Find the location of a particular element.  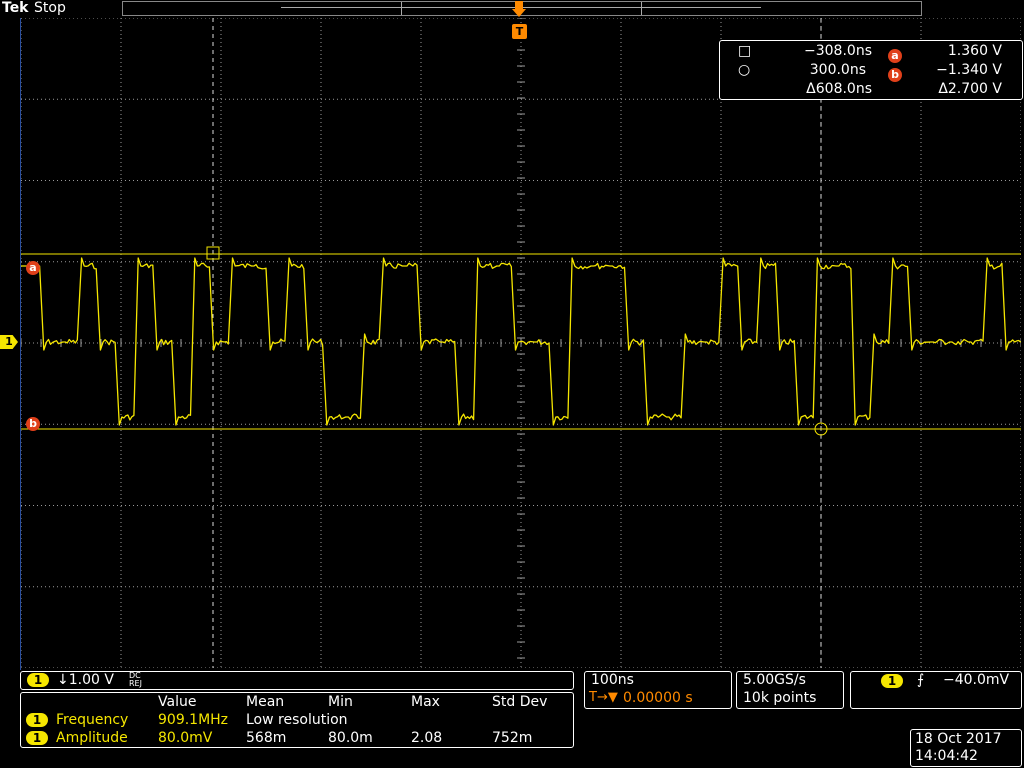

cursor-2-circle-icon: ○ is located at coordinates (744, 70).